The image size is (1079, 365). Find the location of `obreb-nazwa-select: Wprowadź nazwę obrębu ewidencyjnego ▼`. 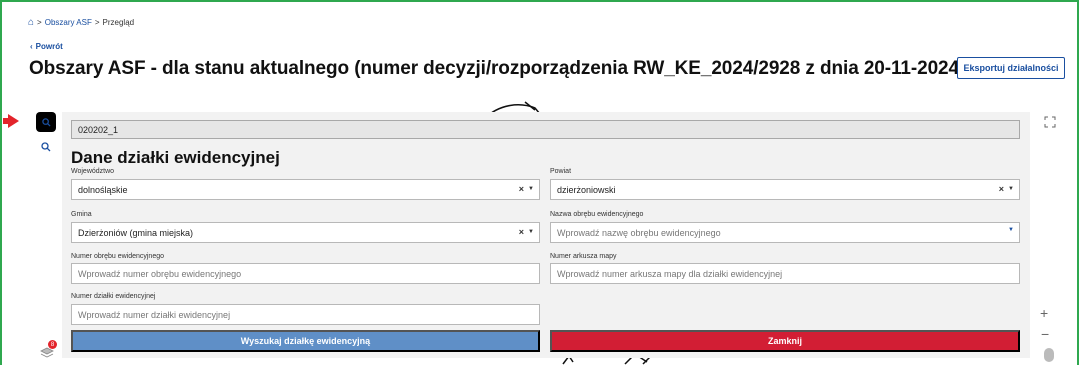

obreb-nazwa-select: Wprowadź nazwę obrębu ewidencyjnego ▼ is located at coordinates (785, 232).